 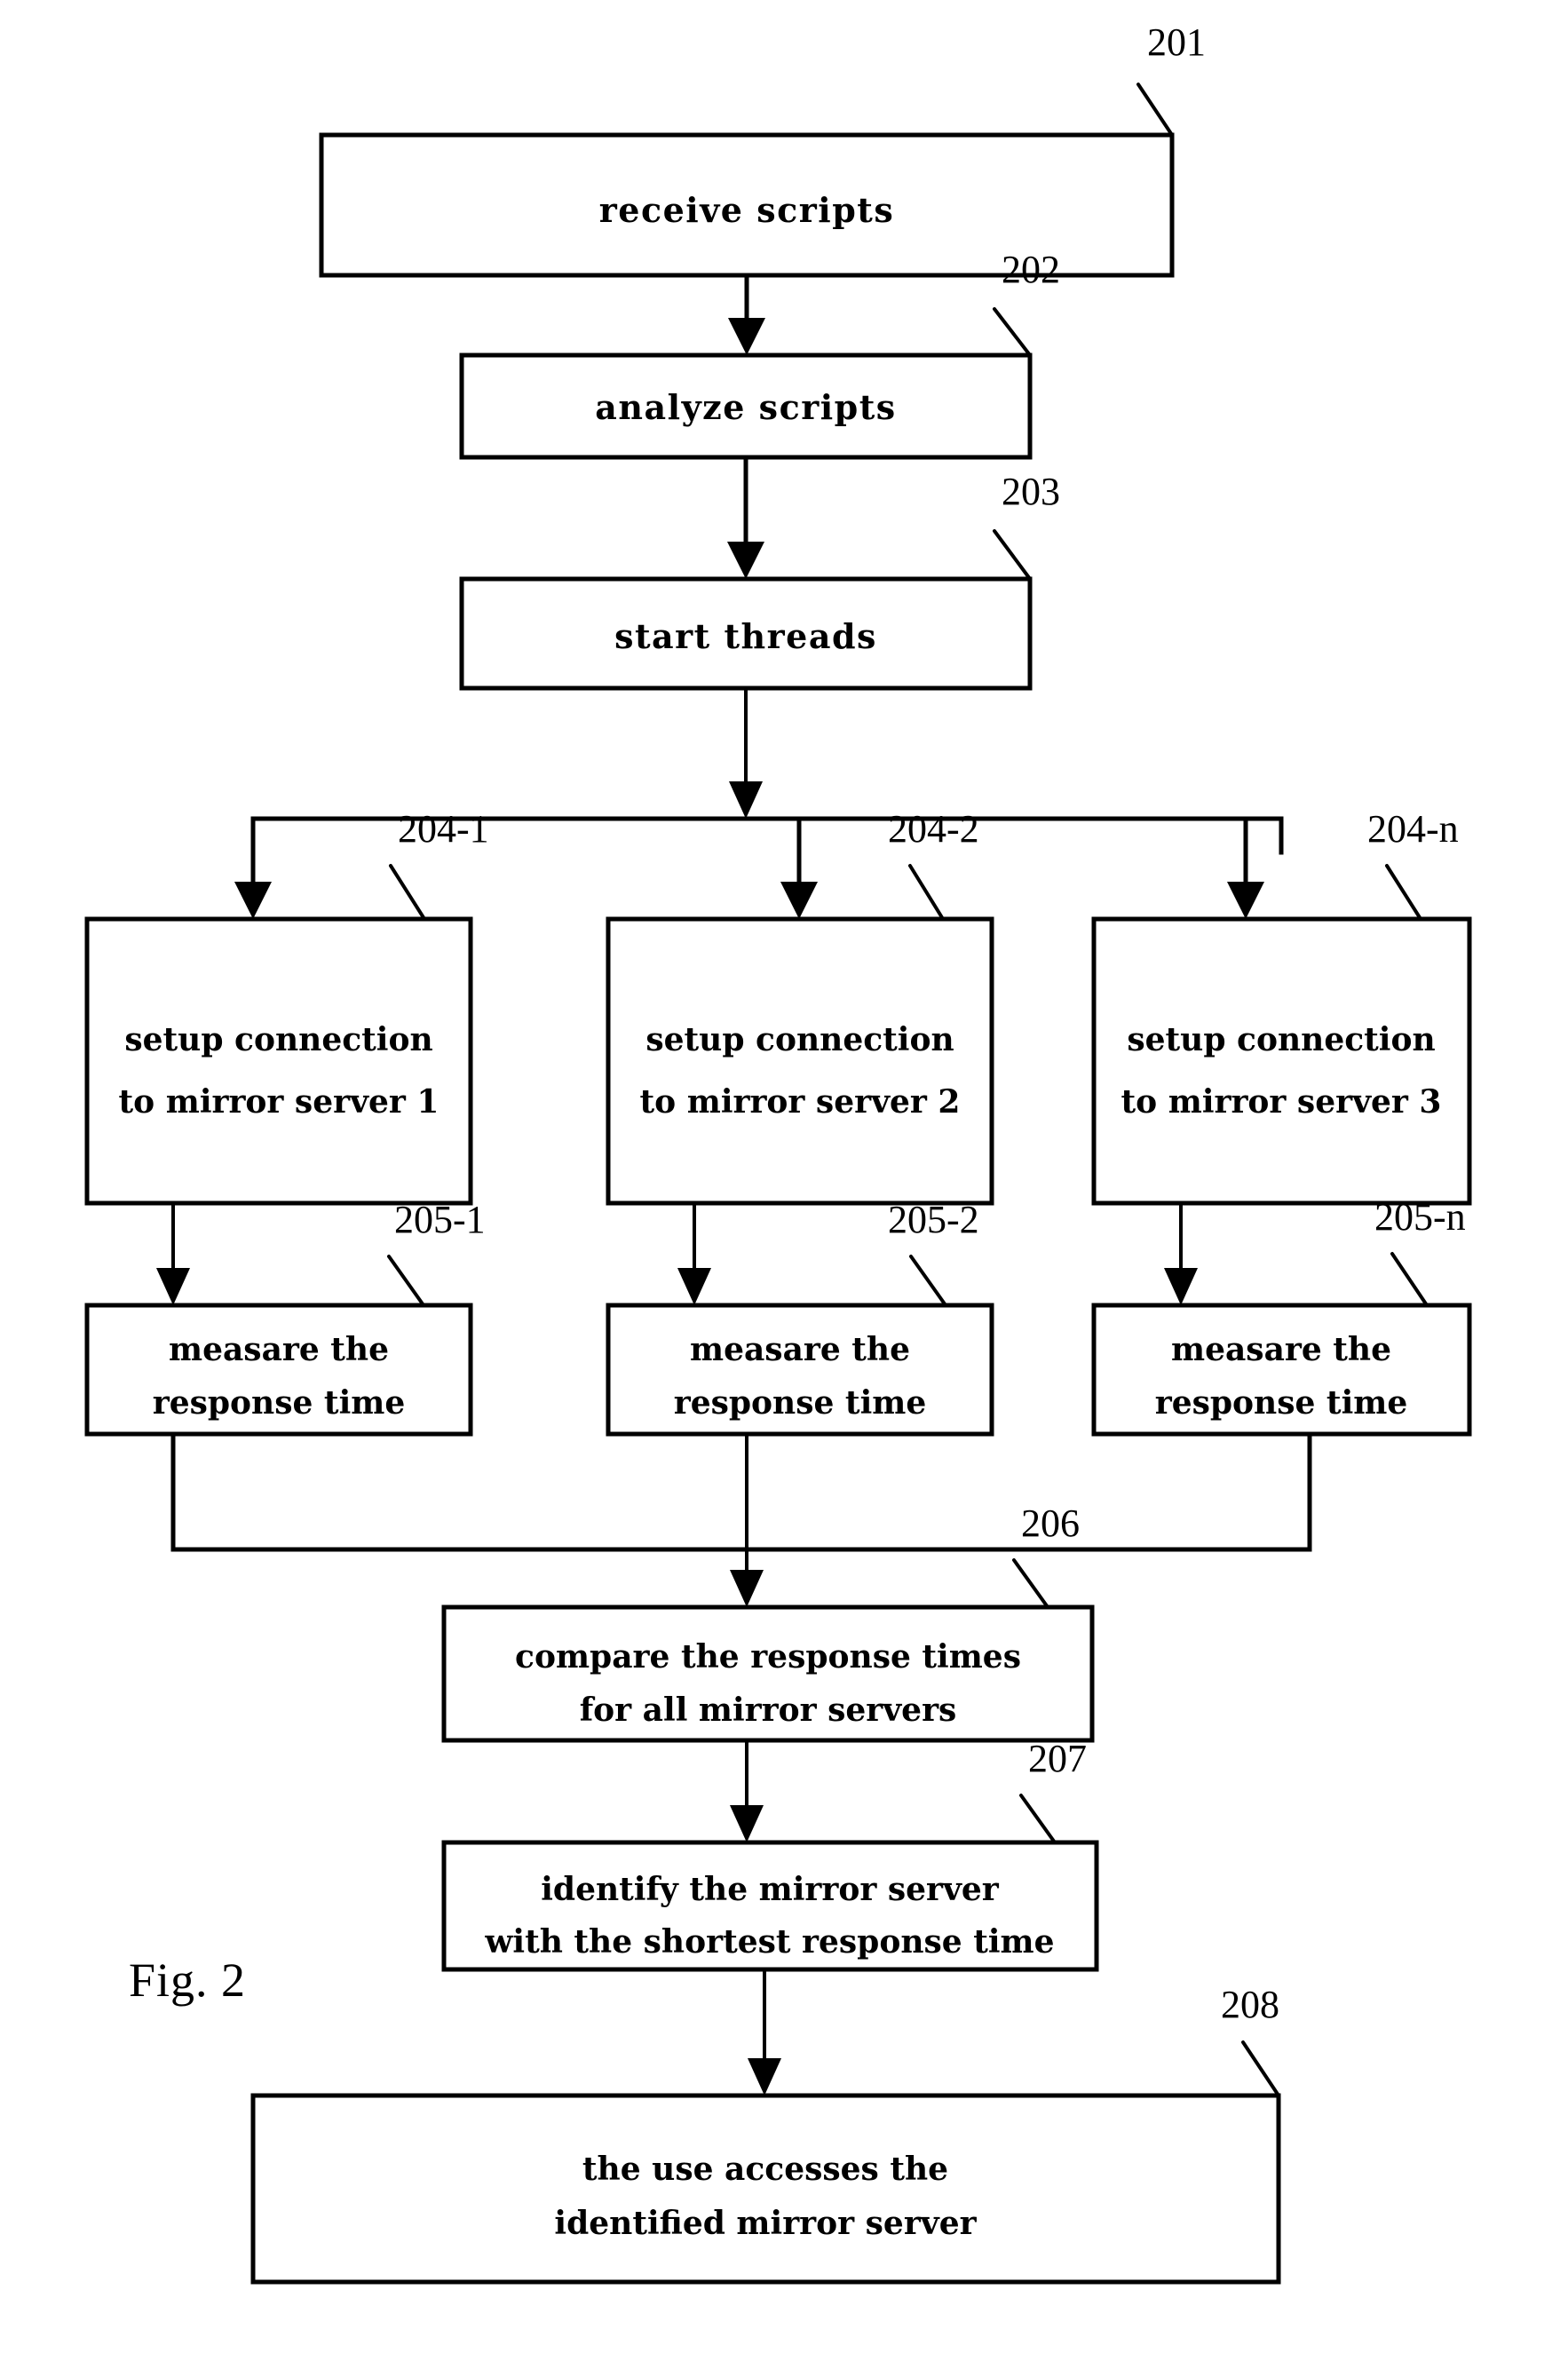 What do you see at coordinates (278, 1039) in the screenshot?
I see `node-204-1-label-line1: setup connection` at bounding box center [278, 1039].